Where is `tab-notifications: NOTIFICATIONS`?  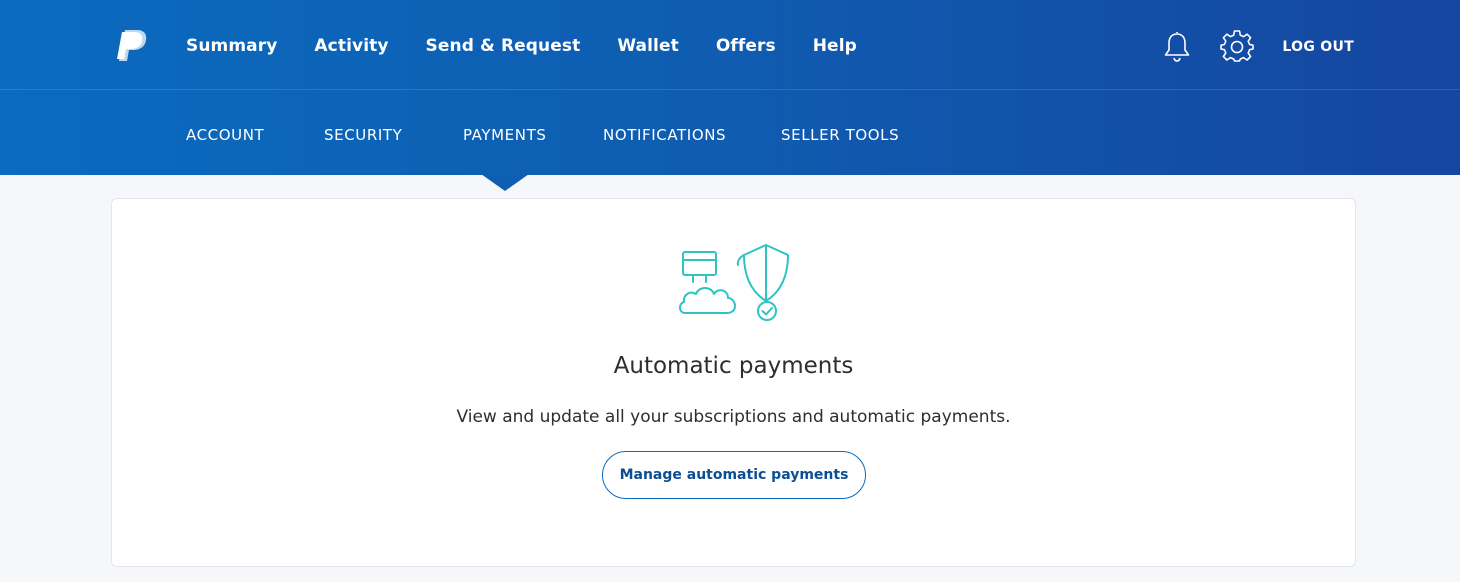
tab-notifications: NOTIFICATIONS is located at coordinates (692, 135).